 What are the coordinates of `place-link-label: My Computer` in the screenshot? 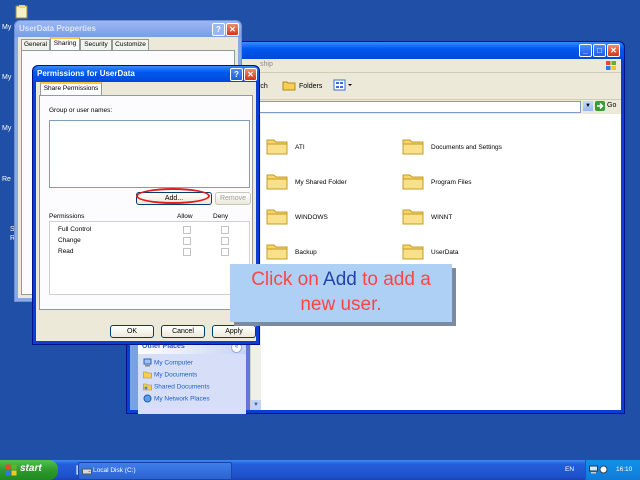 It's located at (173, 363).